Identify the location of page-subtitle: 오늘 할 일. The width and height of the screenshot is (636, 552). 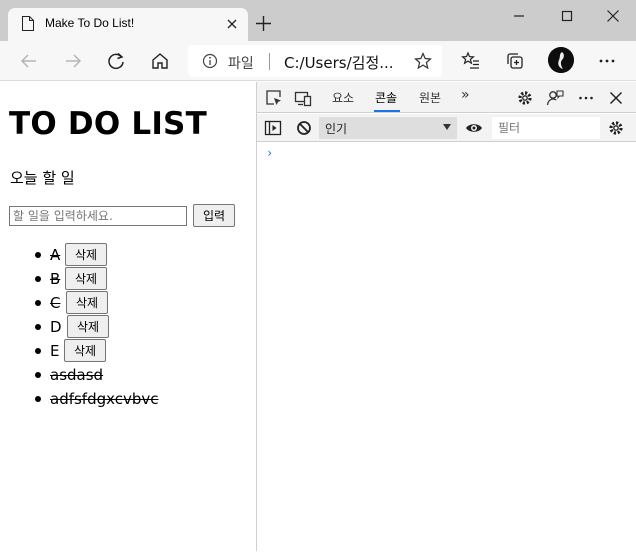
(42, 178).